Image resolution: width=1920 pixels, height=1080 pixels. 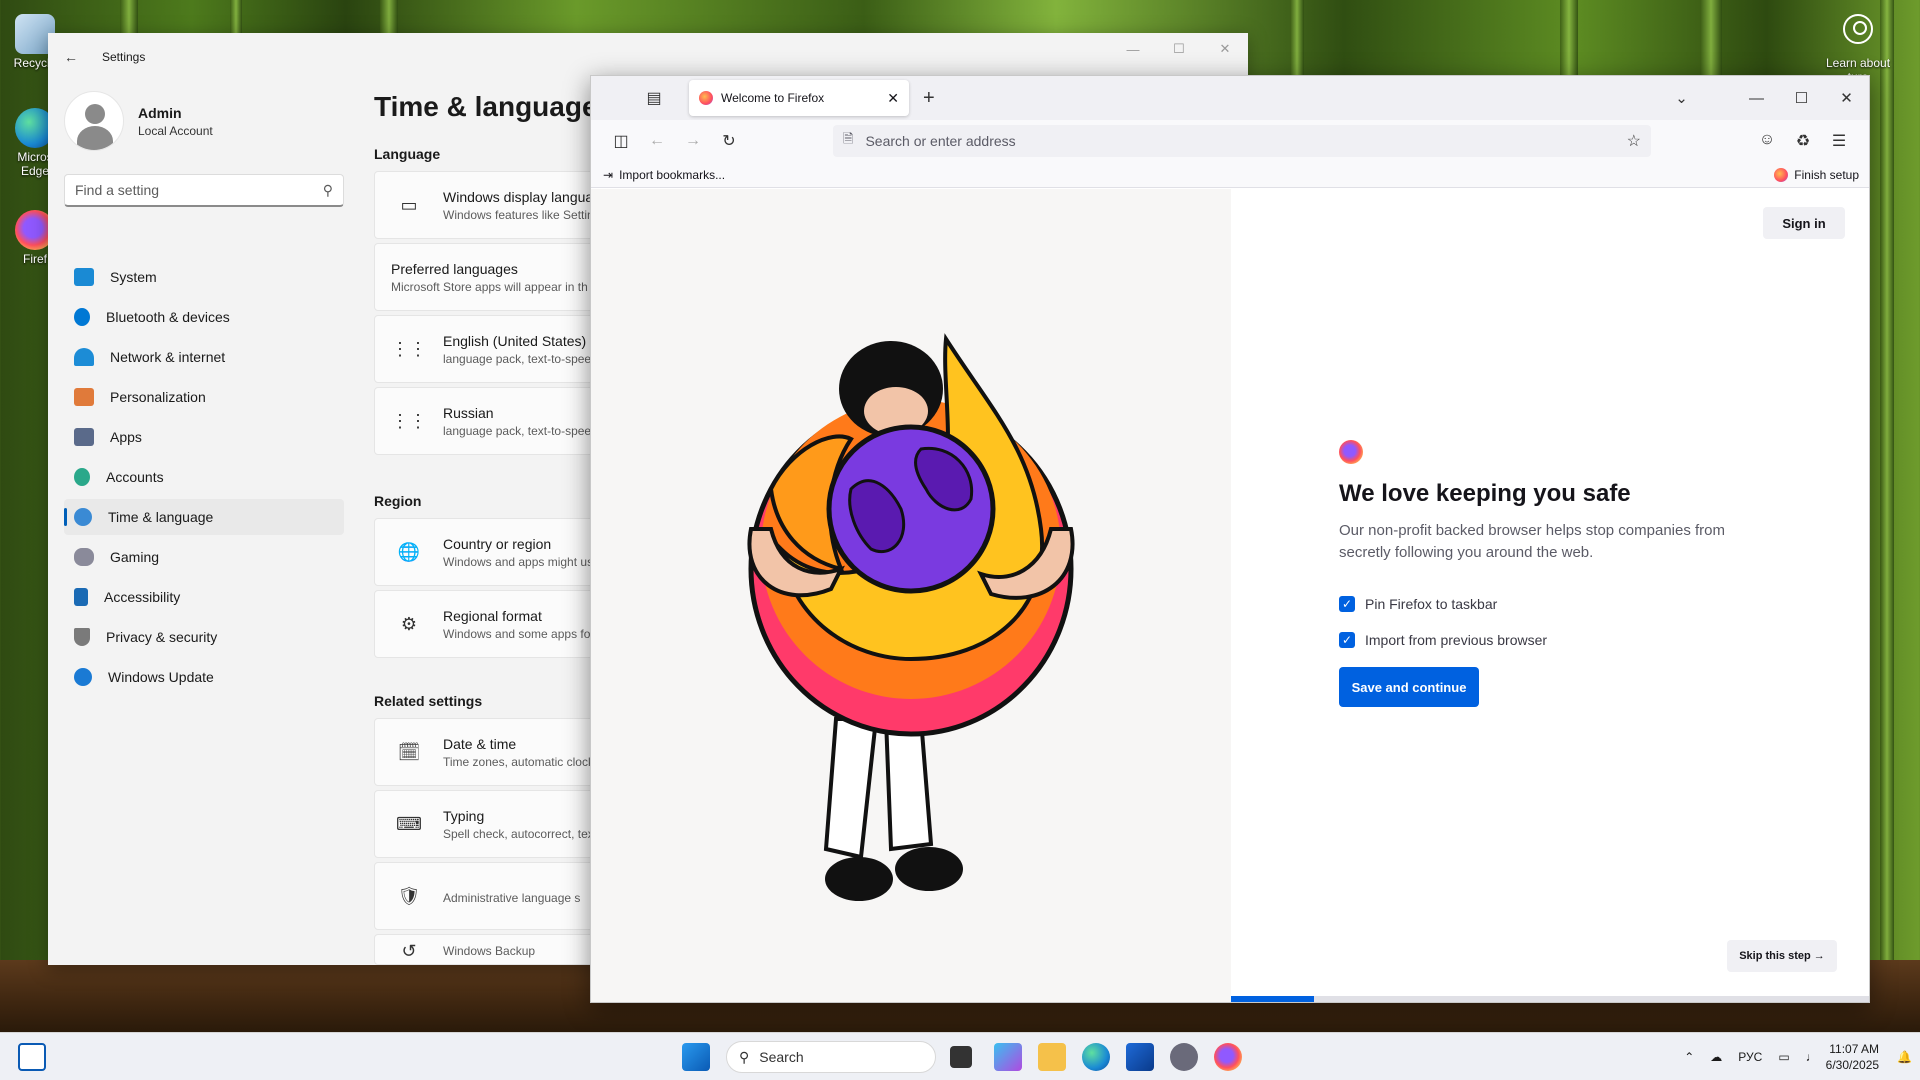 What do you see at coordinates (831, 1057) in the screenshot?
I see `taskbar-search-box: ⚲ Search` at bounding box center [831, 1057].